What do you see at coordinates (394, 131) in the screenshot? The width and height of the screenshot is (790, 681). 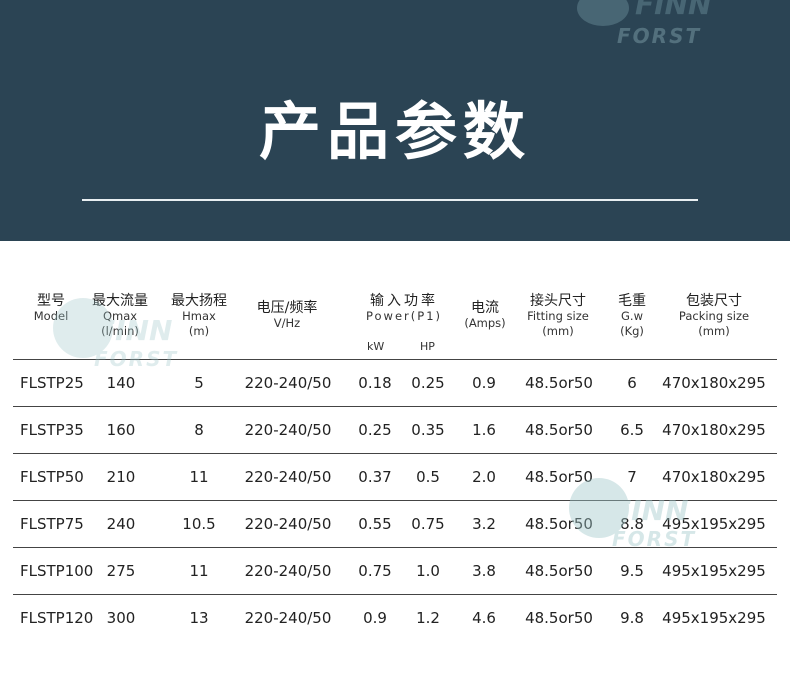 I see `page-title: 产品参数` at bounding box center [394, 131].